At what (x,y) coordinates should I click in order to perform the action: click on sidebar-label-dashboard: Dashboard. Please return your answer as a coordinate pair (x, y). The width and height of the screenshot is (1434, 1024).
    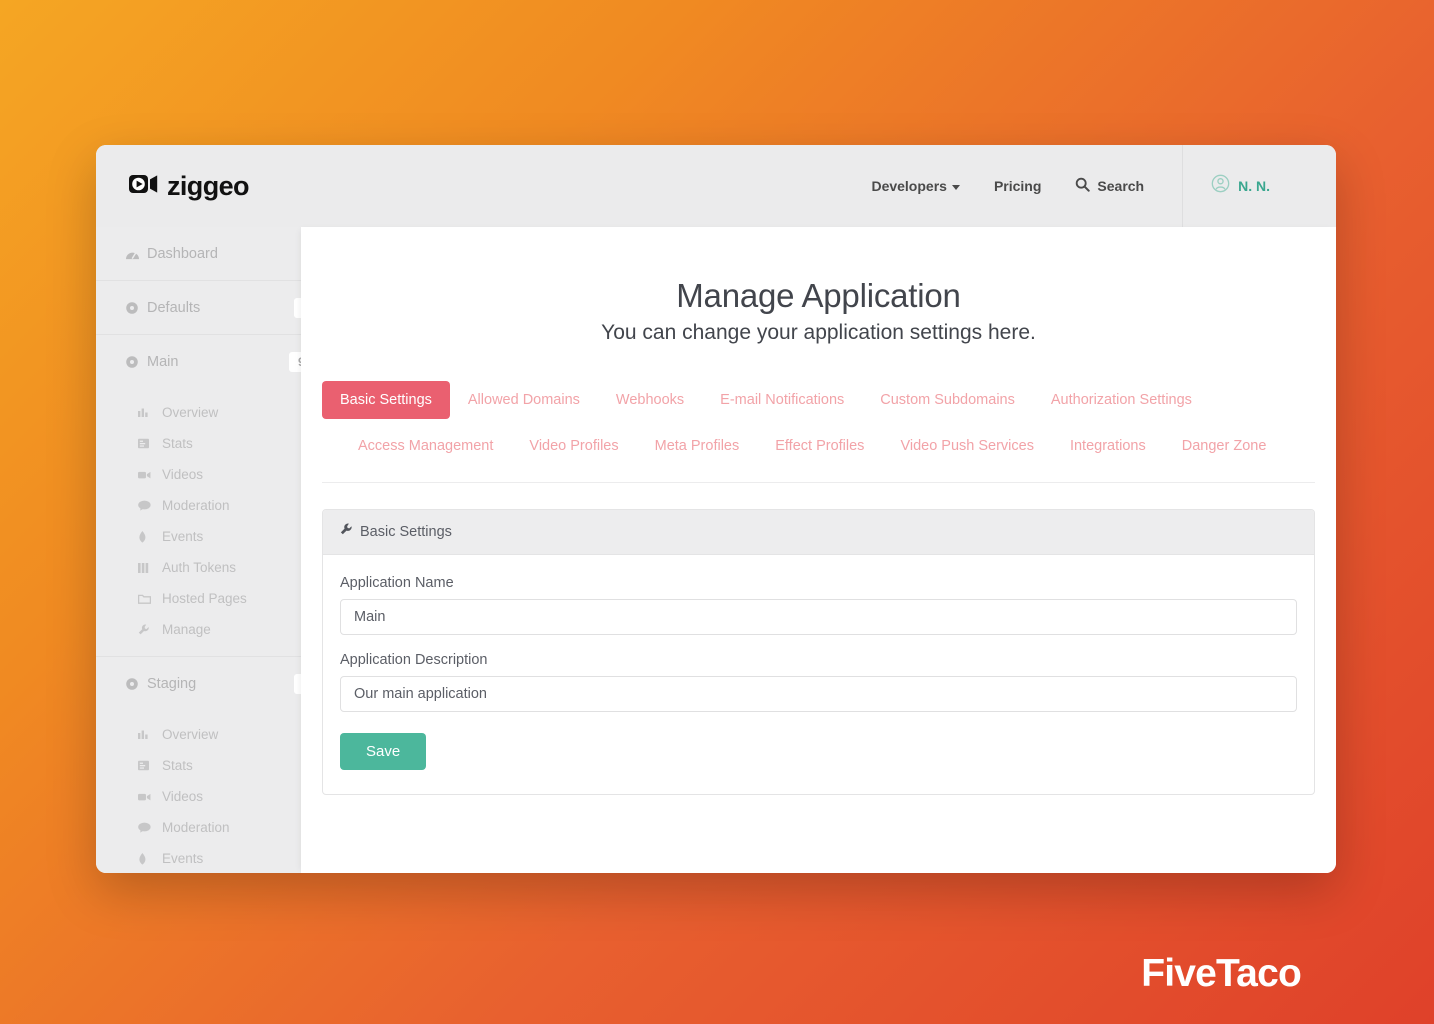
    Looking at the image, I should click on (182, 253).